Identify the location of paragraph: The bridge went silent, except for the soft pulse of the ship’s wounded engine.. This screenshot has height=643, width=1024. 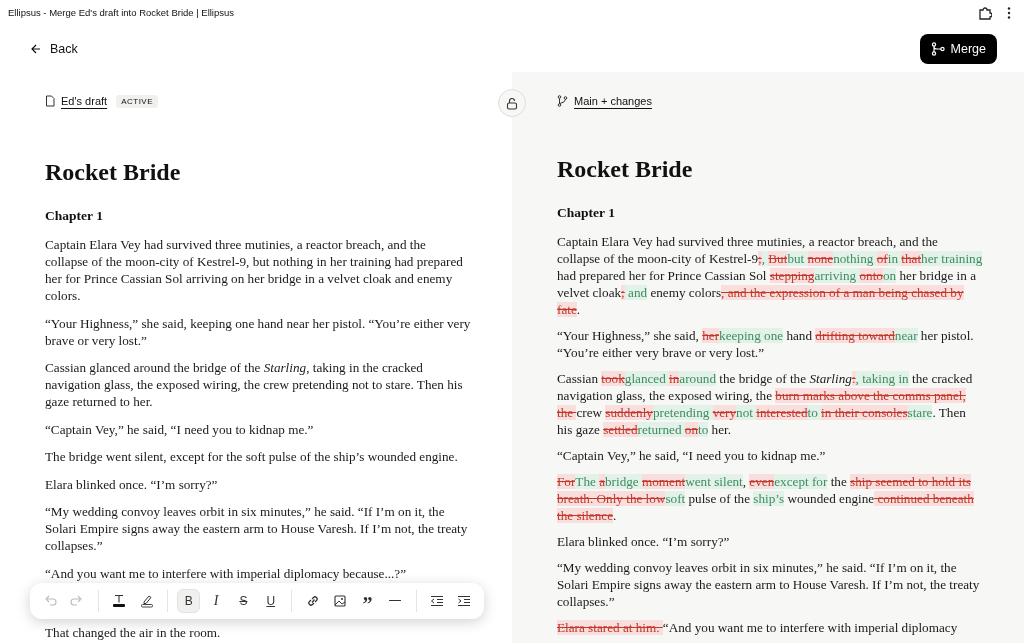
(252, 456).